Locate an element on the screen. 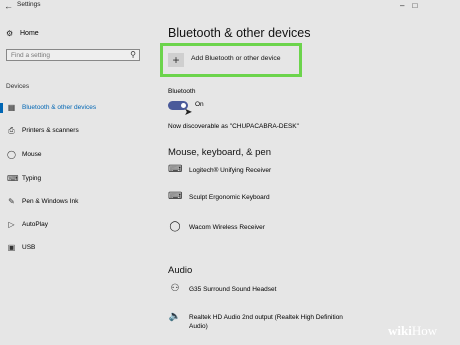  search-placeholder: Find a setting is located at coordinates (31, 55).